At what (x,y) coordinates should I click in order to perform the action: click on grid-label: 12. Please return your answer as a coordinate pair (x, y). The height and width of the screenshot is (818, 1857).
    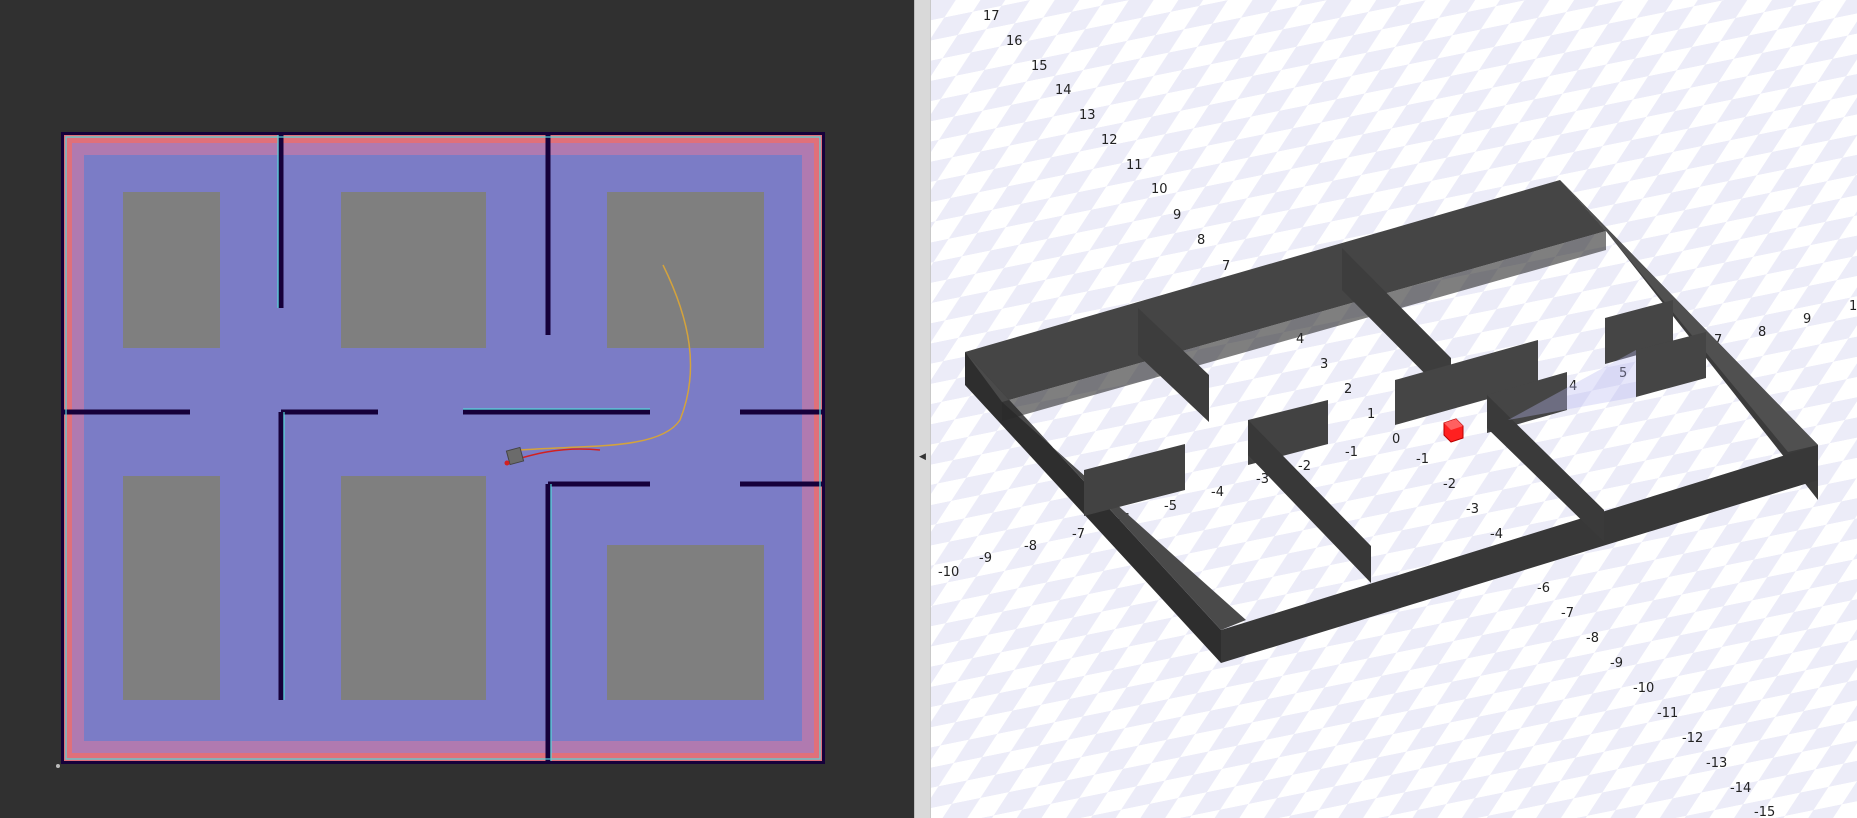
    Looking at the image, I should click on (1109, 140).